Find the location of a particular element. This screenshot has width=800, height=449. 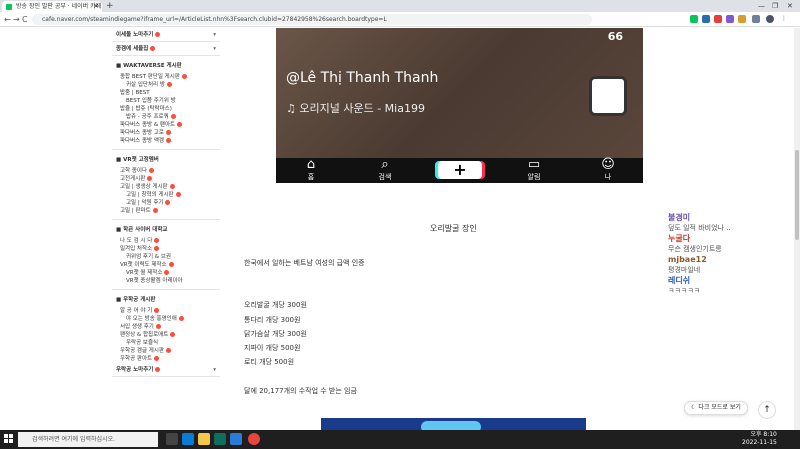

board-link: 고밀 | 판마트 is located at coordinates (166, 211).